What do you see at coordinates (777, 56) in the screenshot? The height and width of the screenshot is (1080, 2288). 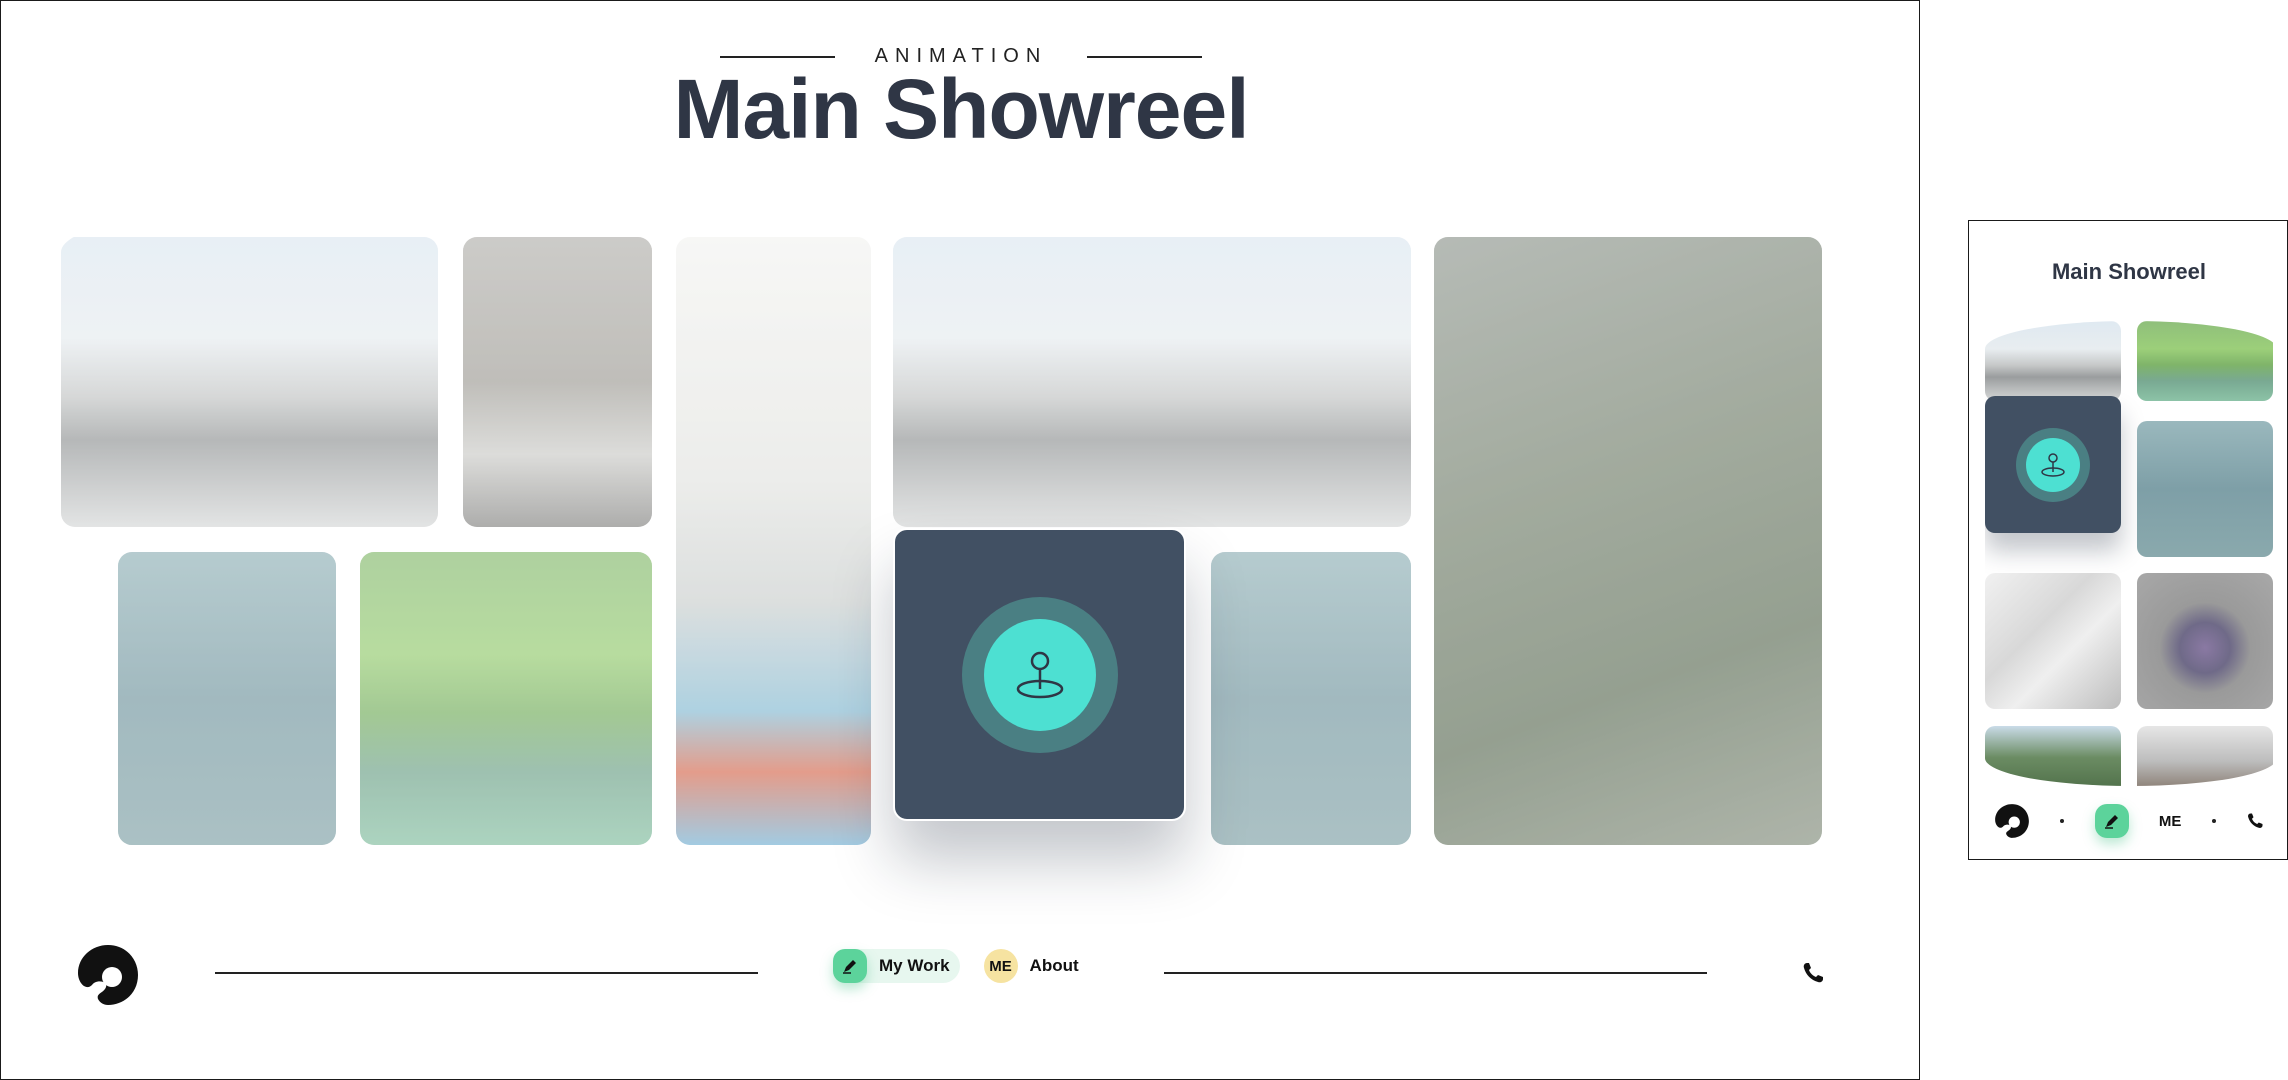 I see `eyebrow-line-left` at bounding box center [777, 56].